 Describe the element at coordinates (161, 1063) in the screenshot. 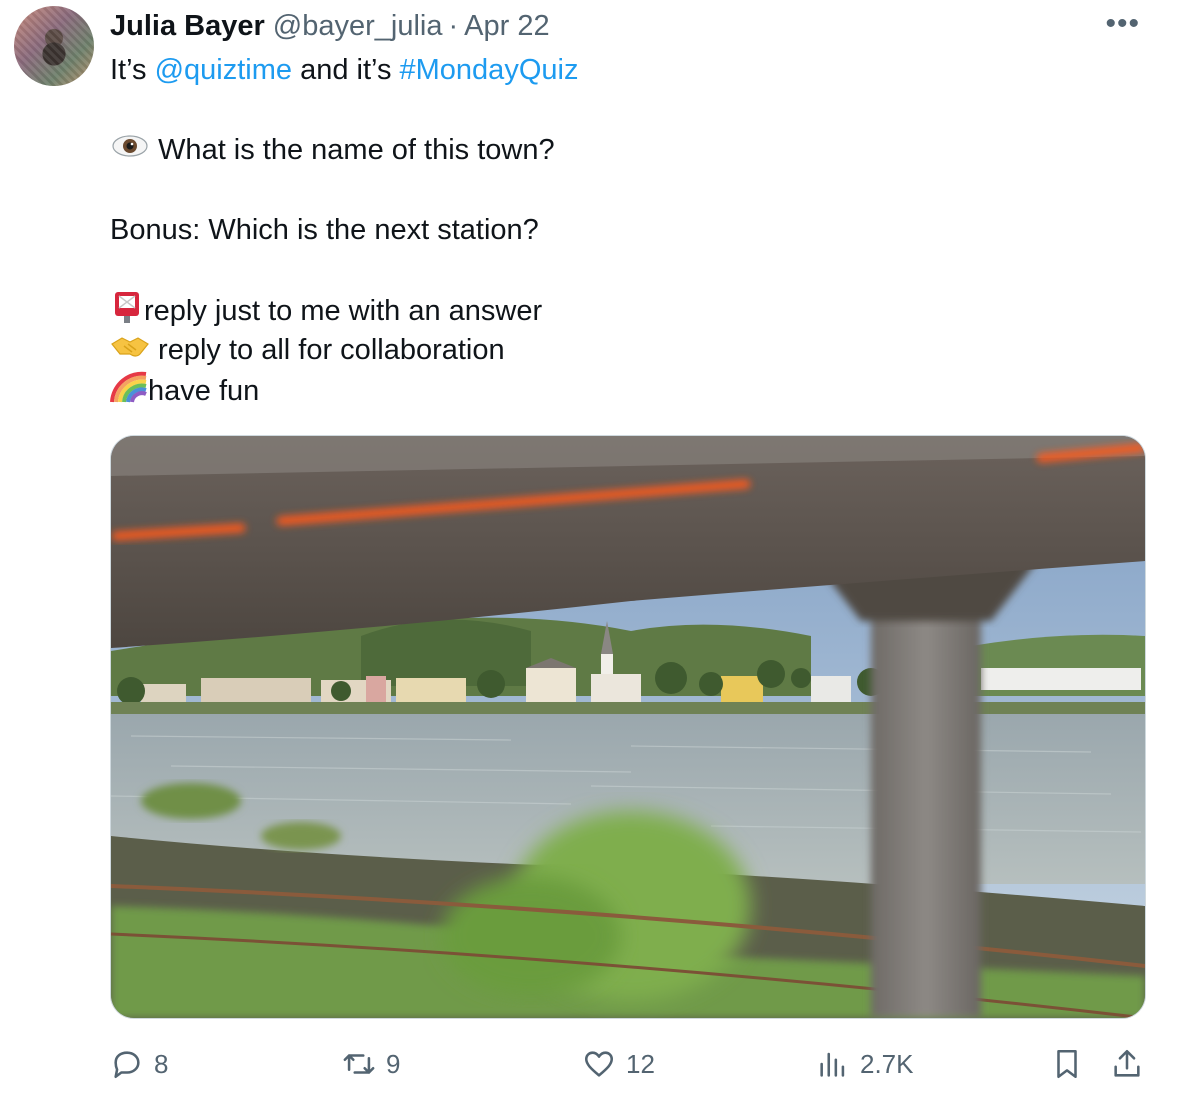

I see `reply-count: 8` at that location.